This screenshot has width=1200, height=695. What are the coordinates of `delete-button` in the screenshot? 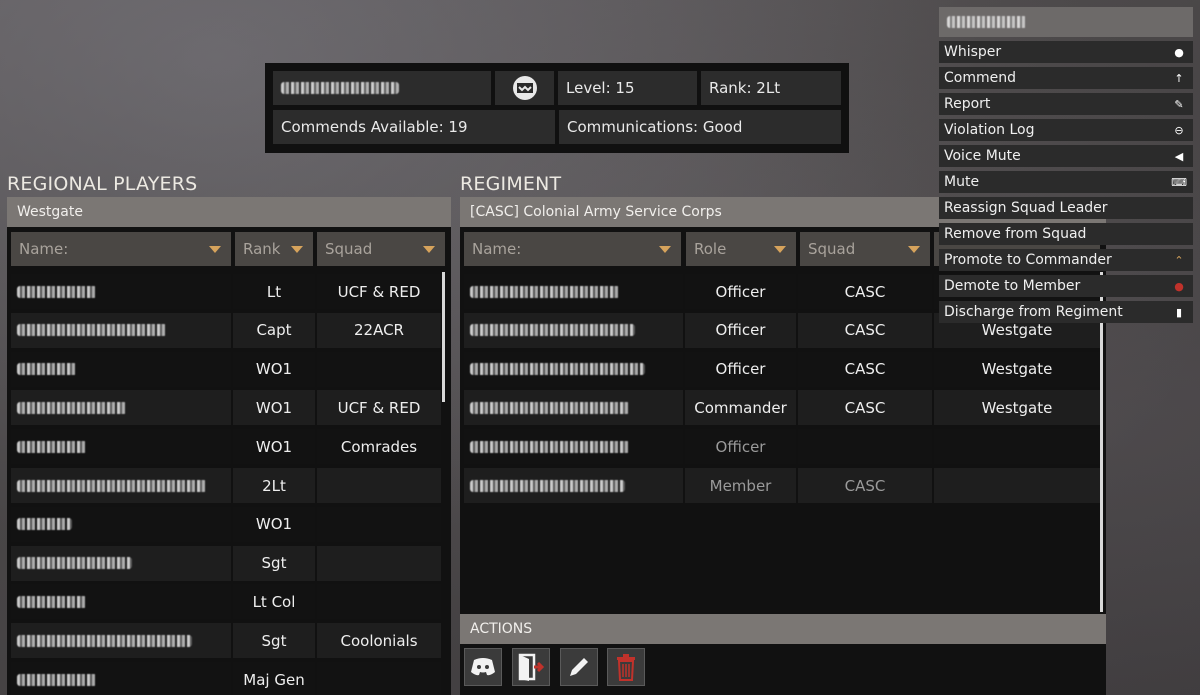 It's located at (626, 667).